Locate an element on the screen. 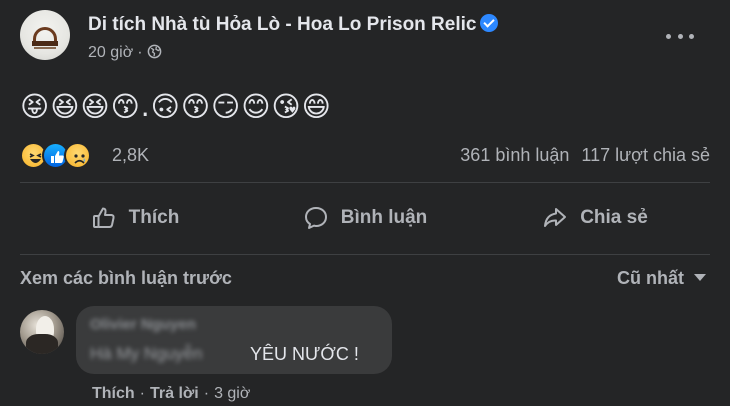 The height and width of the screenshot is (406, 730). share-icon is located at coordinates (555, 217).